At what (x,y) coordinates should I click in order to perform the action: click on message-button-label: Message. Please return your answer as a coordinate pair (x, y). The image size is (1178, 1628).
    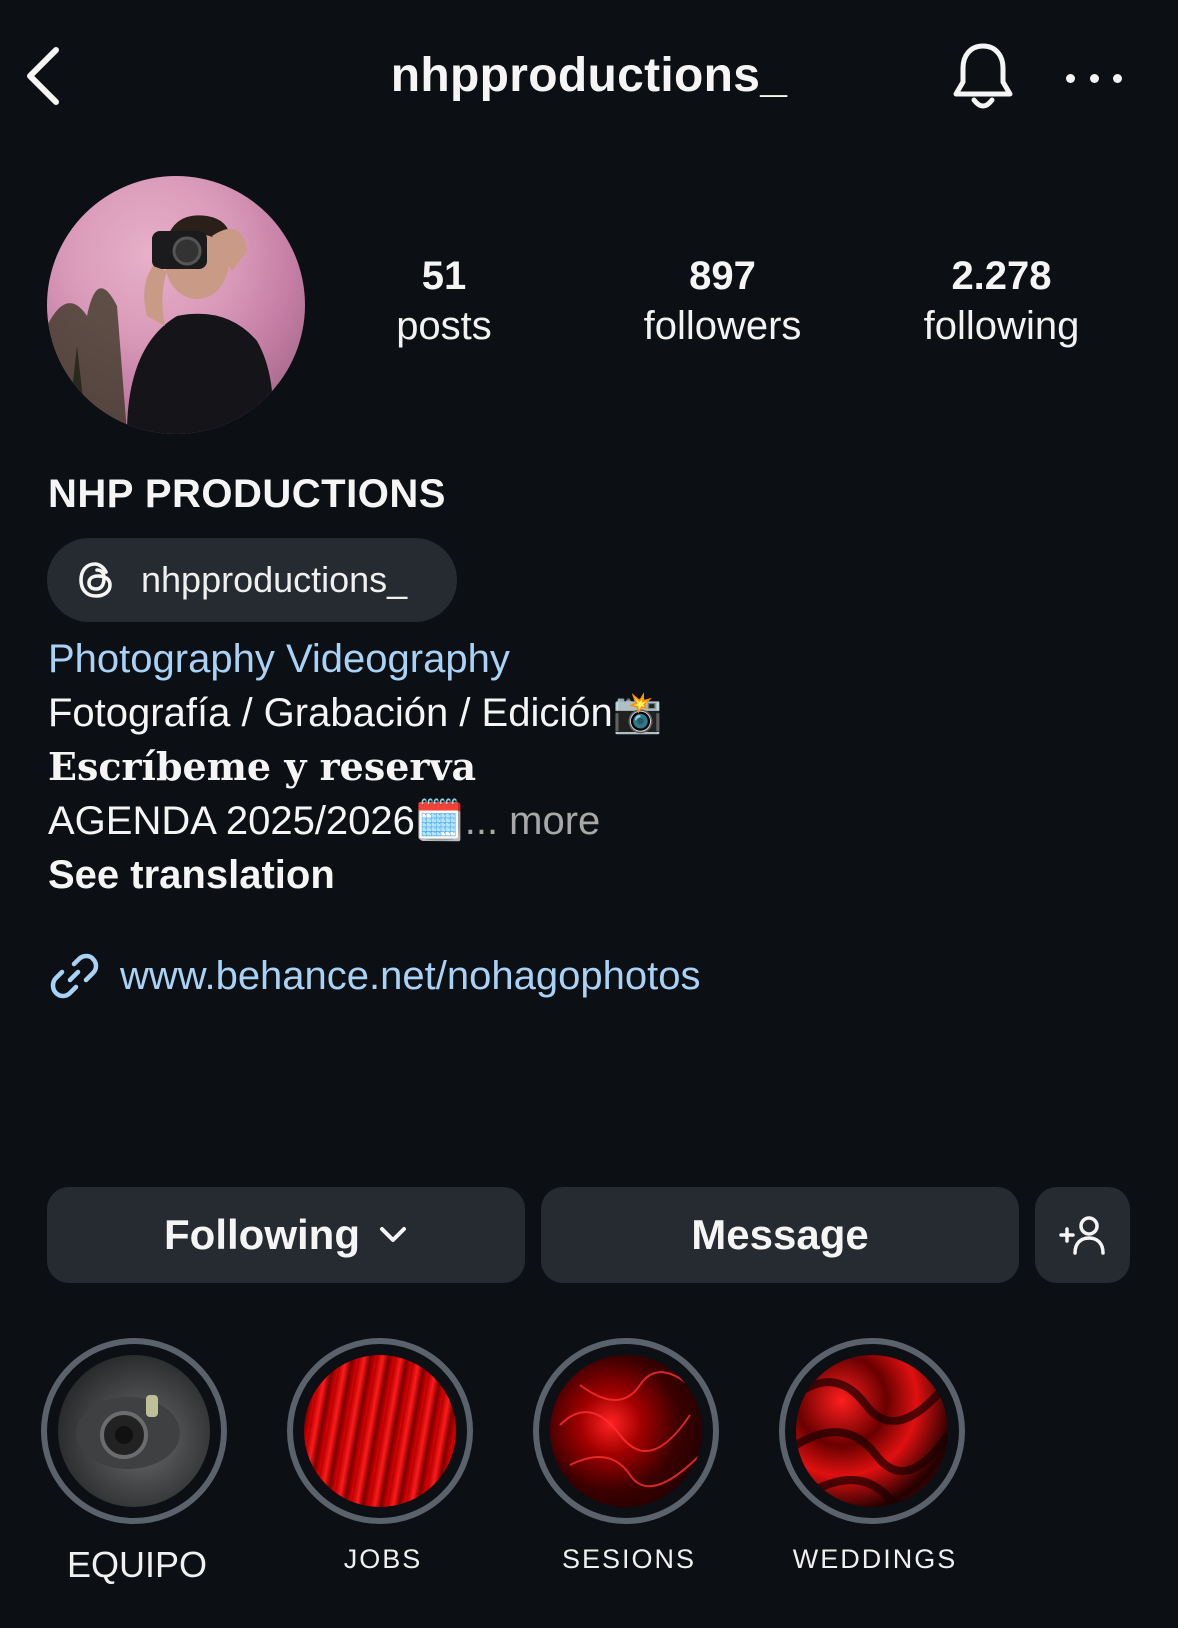
    Looking at the image, I should click on (780, 1234).